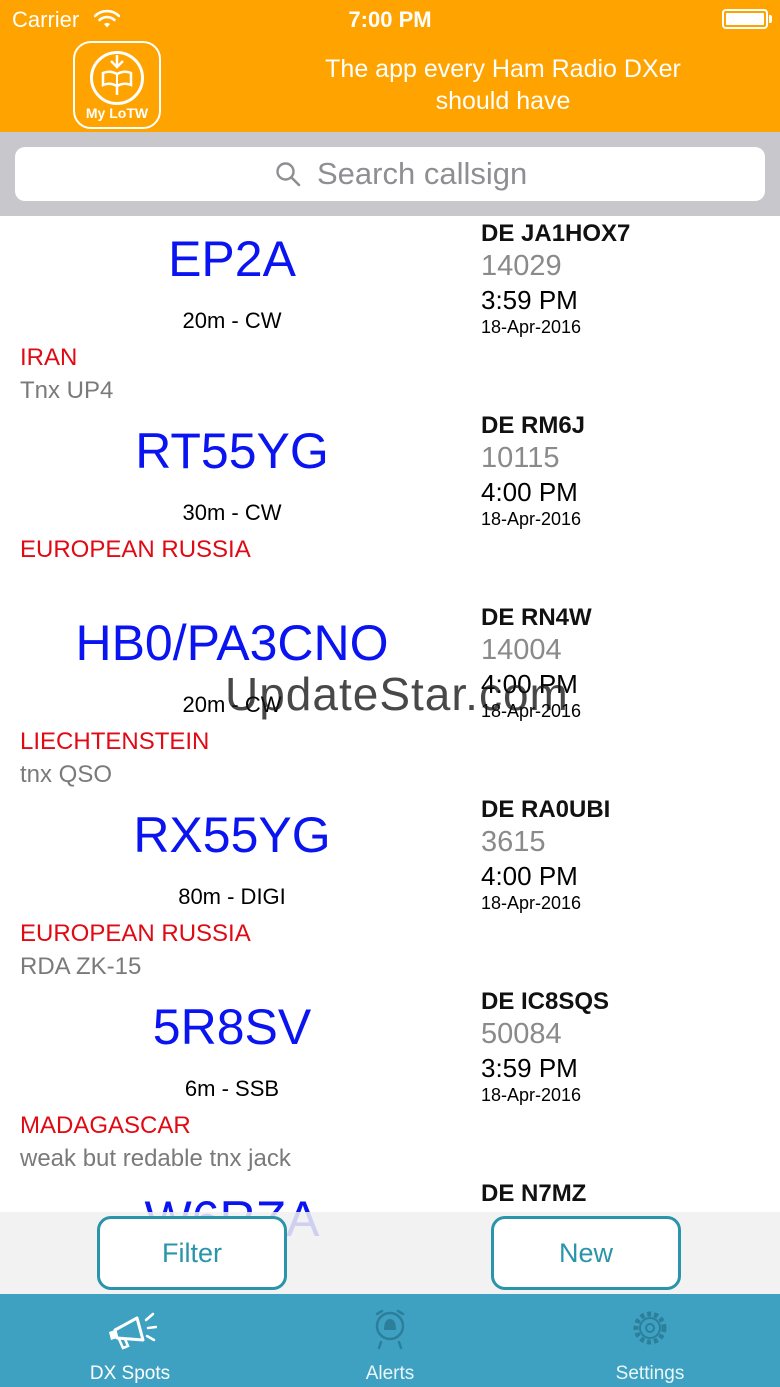  I want to click on tab-label: DX Spots, so click(130, 1373).